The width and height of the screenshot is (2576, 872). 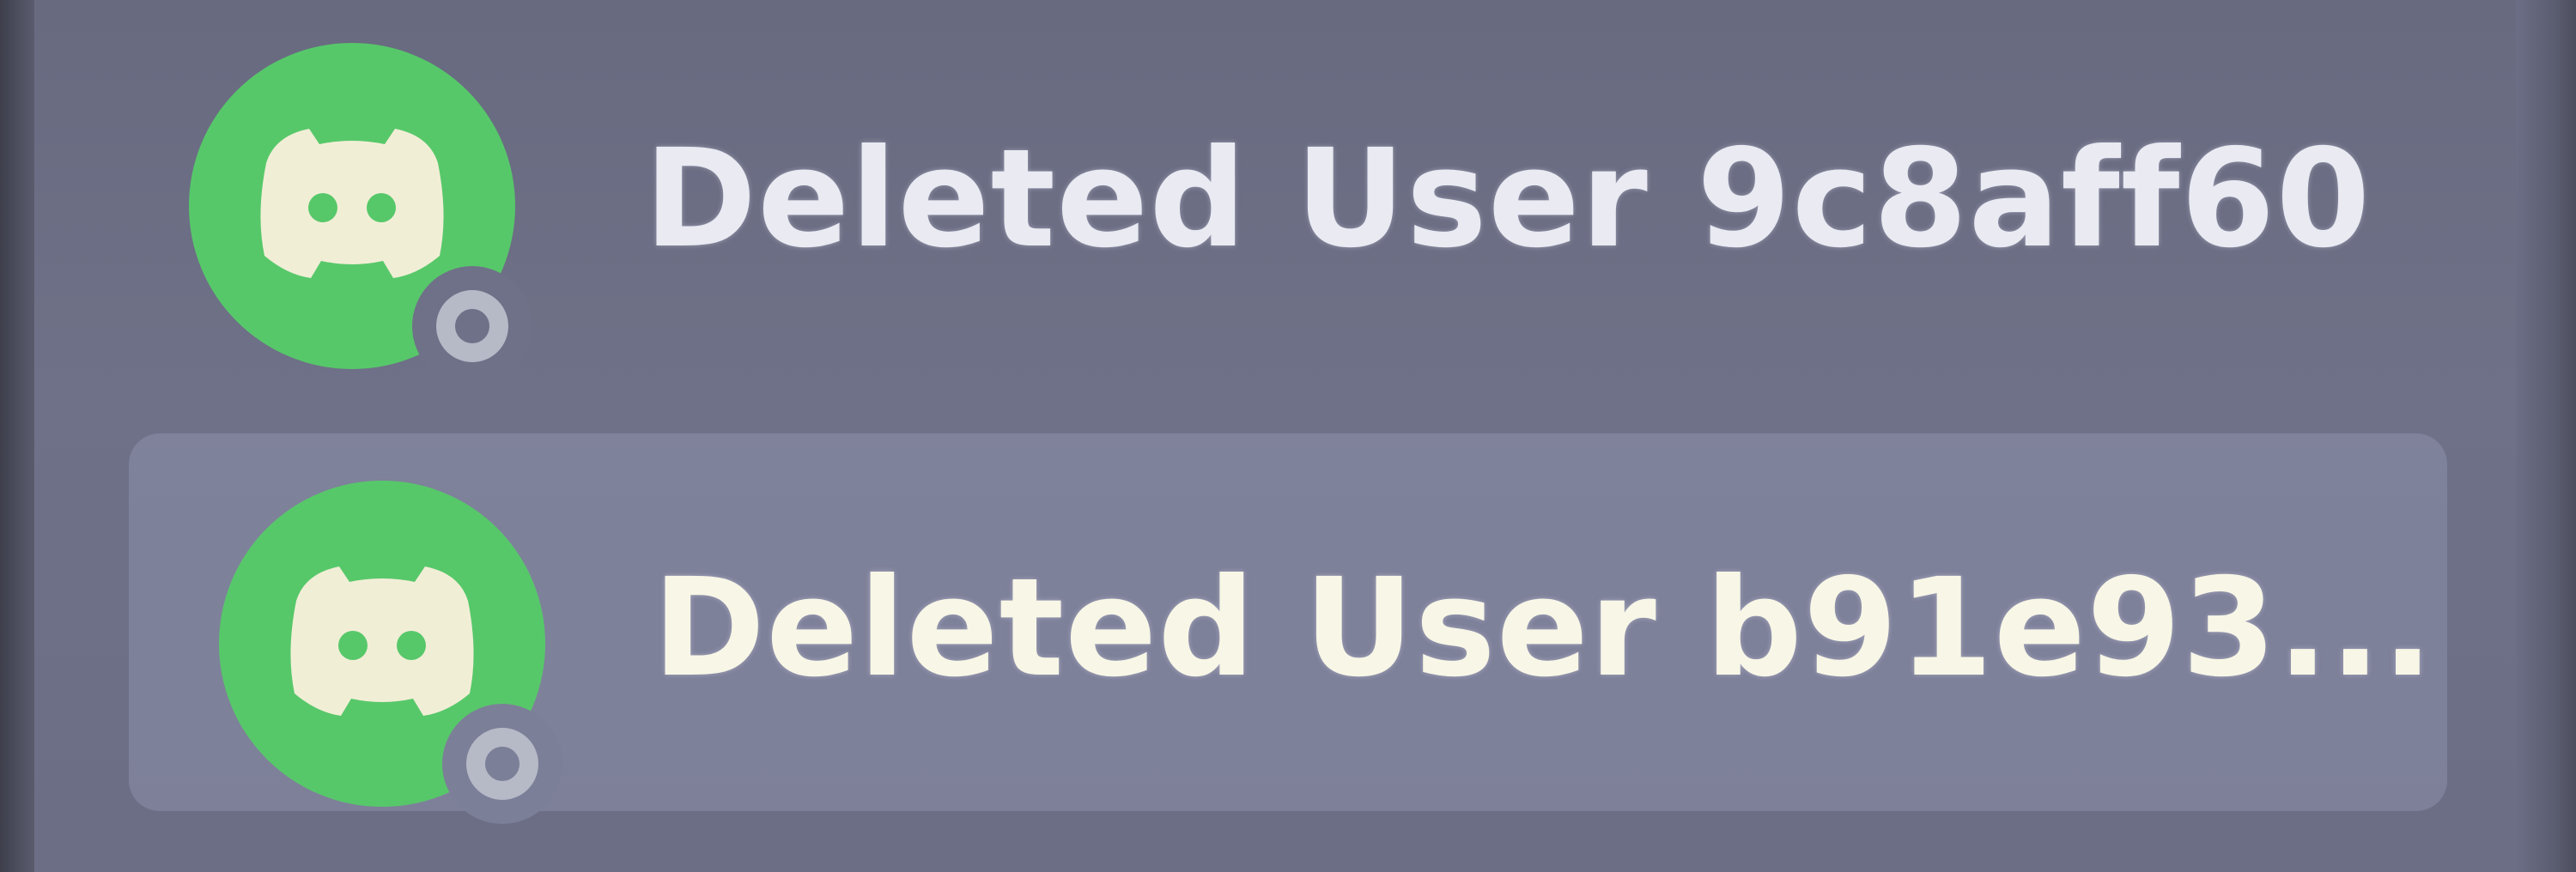 What do you see at coordinates (1508, 199) in the screenshot?
I see `member-name: Deleted User 9c8aff60` at bounding box center [1508, 199].